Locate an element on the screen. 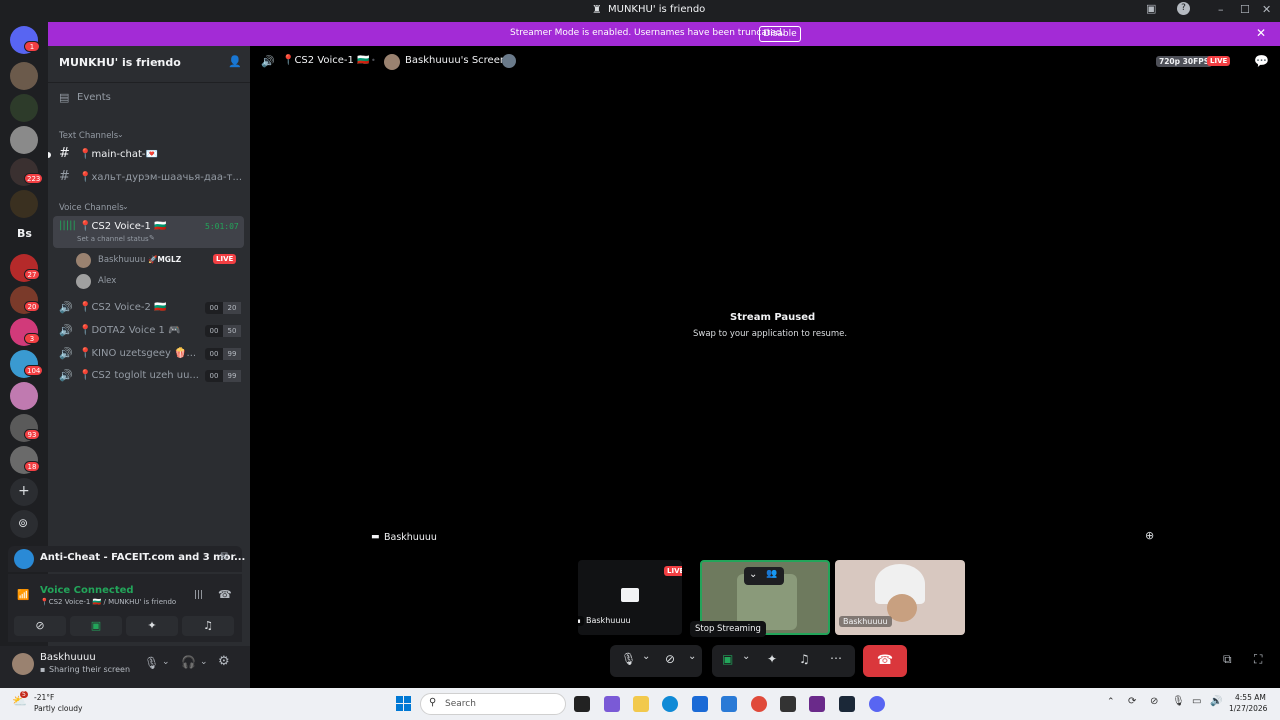 The height and width of the screenshot is (720, 1280). mail-icon is located at coordinates (729, 704).